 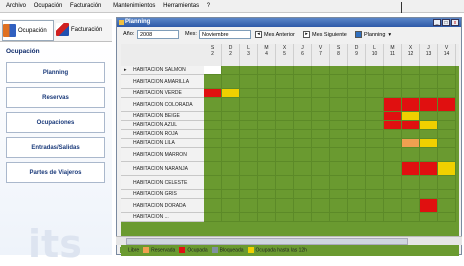 I want to click on horizontal-scrollbar, so click(x=289, y=240).